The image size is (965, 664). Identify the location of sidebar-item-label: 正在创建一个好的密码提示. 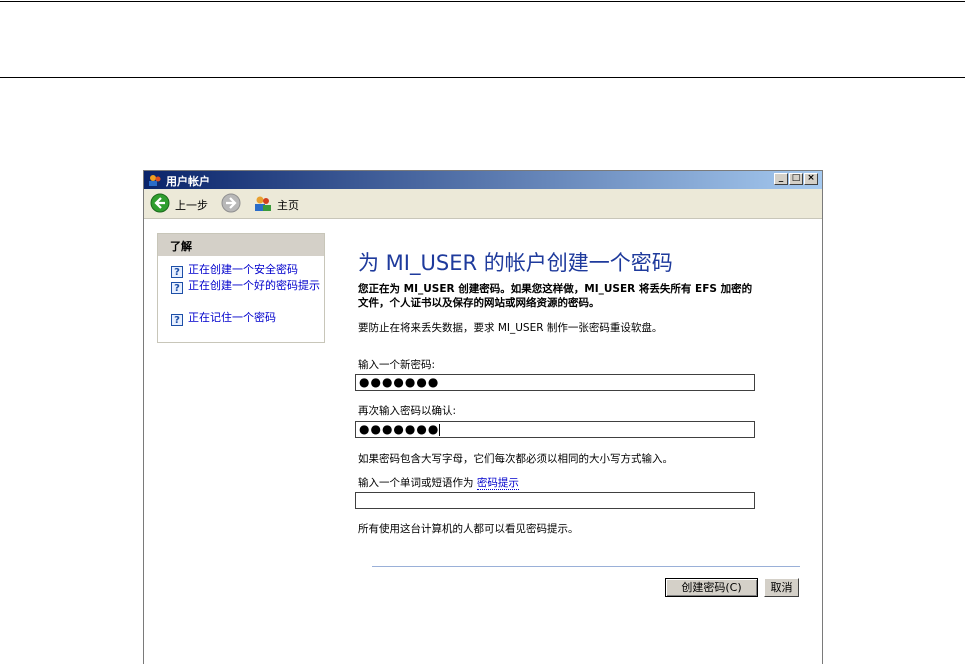
(254, 286).